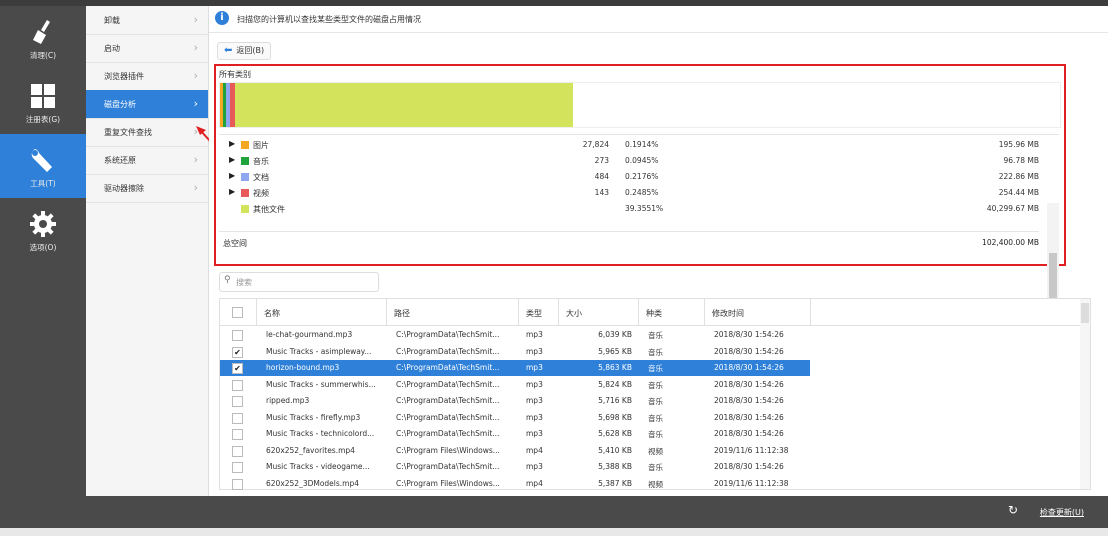 This screenshot has width=1108, height=536. Describe the element at coordinates (309, 334) in the screenshot. I see `cell-name: le-chat-gourmand.mp3` at that location.